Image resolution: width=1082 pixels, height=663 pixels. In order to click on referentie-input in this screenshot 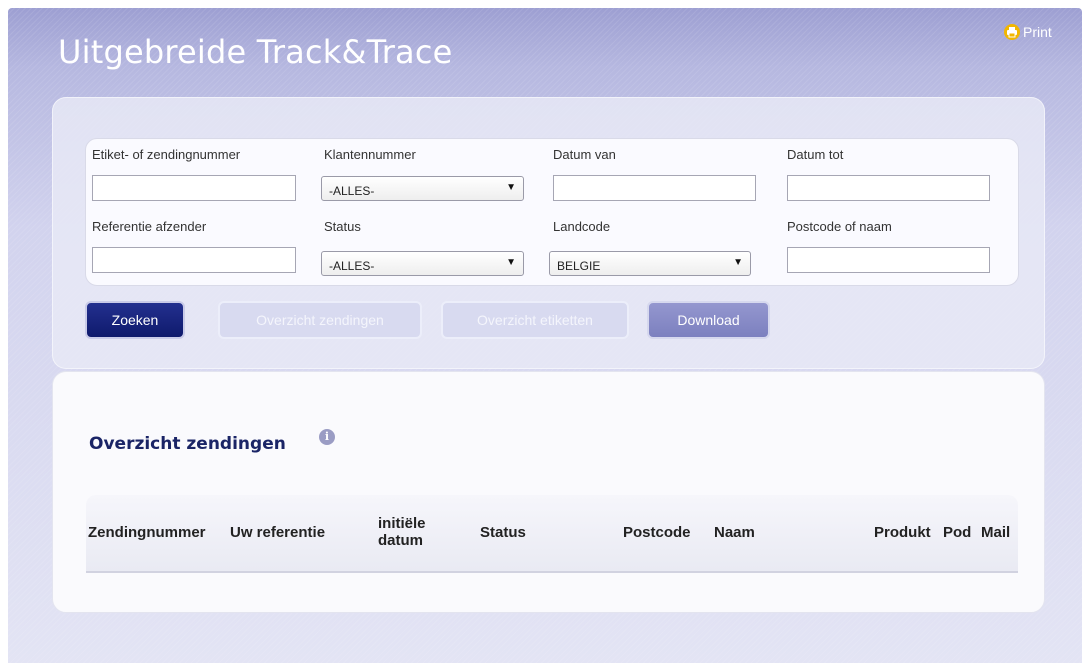, I will do `click(194, 260)`.